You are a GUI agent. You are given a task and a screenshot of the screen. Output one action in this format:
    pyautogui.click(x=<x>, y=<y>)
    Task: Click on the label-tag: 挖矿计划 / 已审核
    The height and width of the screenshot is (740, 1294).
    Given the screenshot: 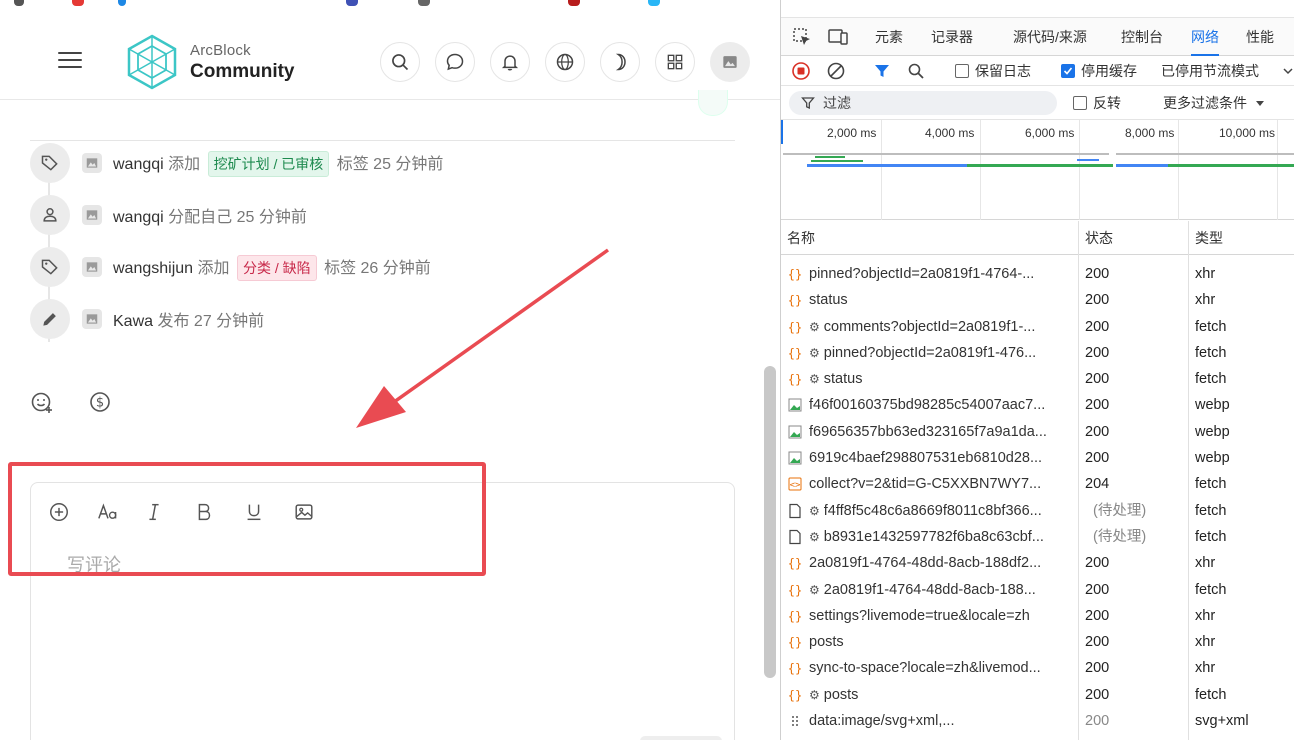 What is the action you would take?
    pyautogui.click(x=268, y=163)
    